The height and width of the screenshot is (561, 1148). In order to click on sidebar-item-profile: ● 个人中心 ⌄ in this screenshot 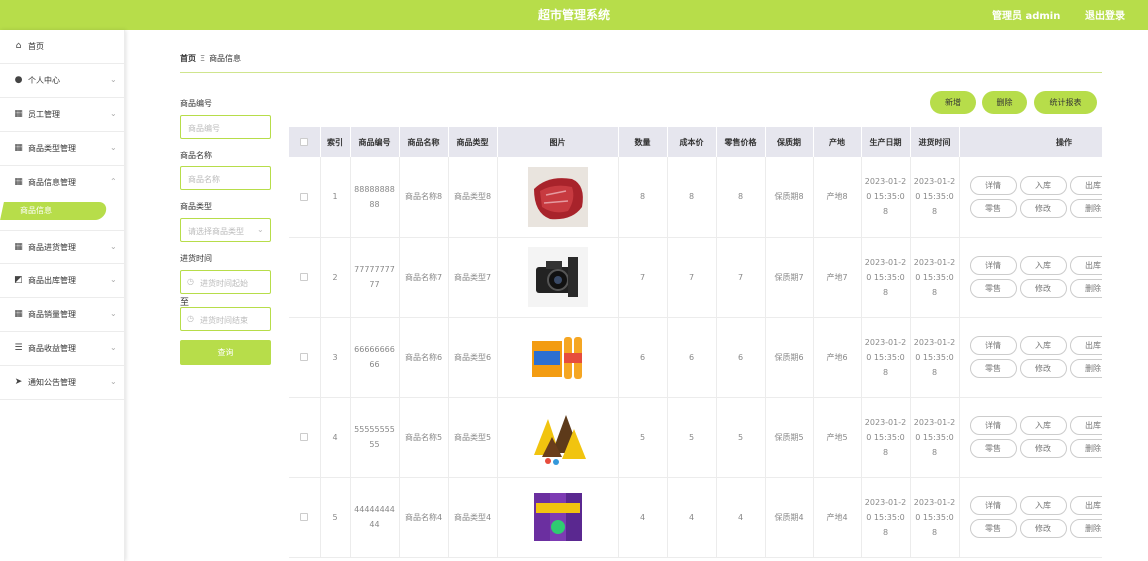, I will do `click(62, 81)`.